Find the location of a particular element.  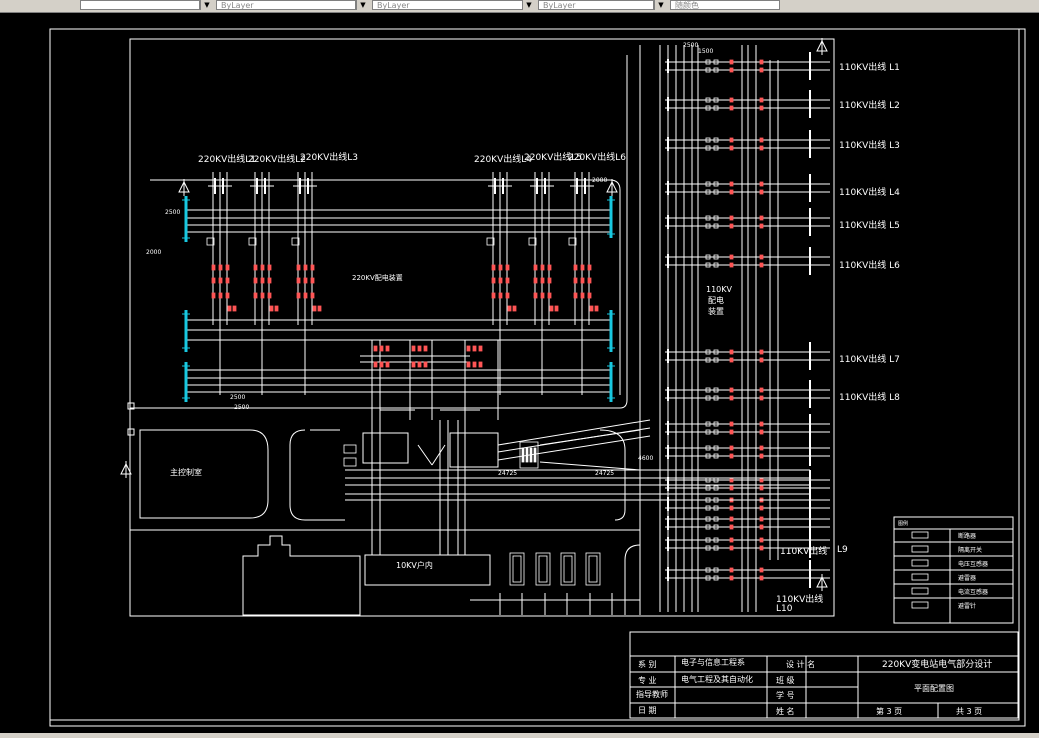

10kv-building is located at coordinates (301, 575).